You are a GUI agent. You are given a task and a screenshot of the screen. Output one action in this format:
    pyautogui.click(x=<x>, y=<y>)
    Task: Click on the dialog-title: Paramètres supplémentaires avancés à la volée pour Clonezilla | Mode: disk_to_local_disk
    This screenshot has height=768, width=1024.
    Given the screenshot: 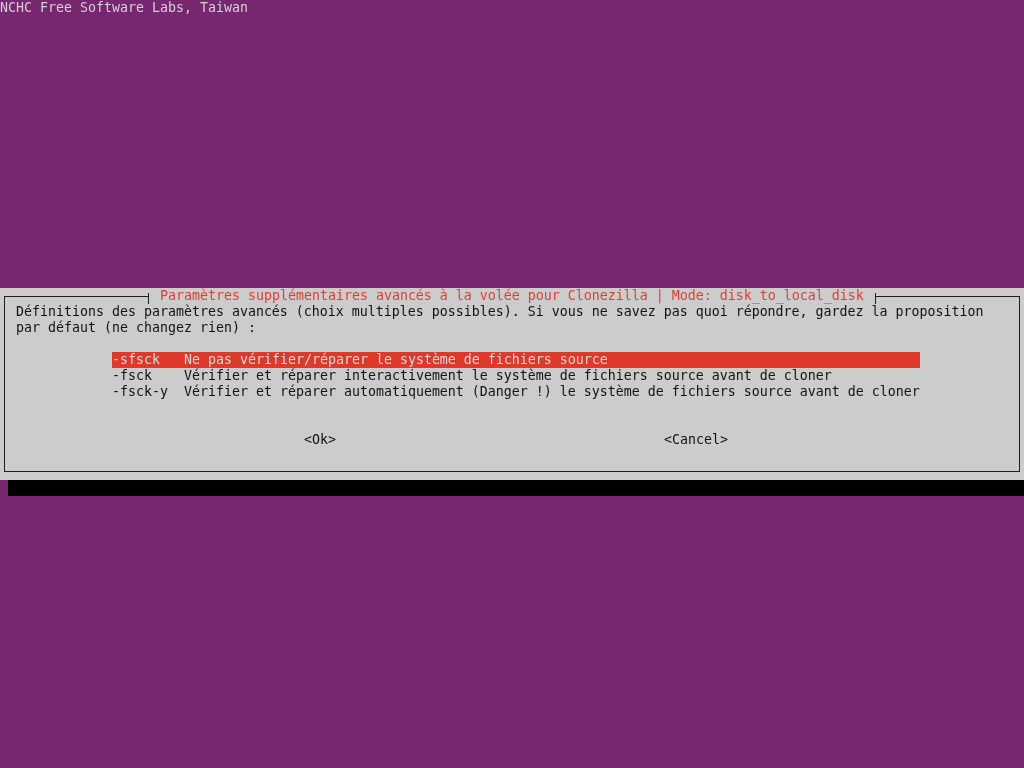 What is the action you would take?
    pyautogui.click(x=512, y=296)
    